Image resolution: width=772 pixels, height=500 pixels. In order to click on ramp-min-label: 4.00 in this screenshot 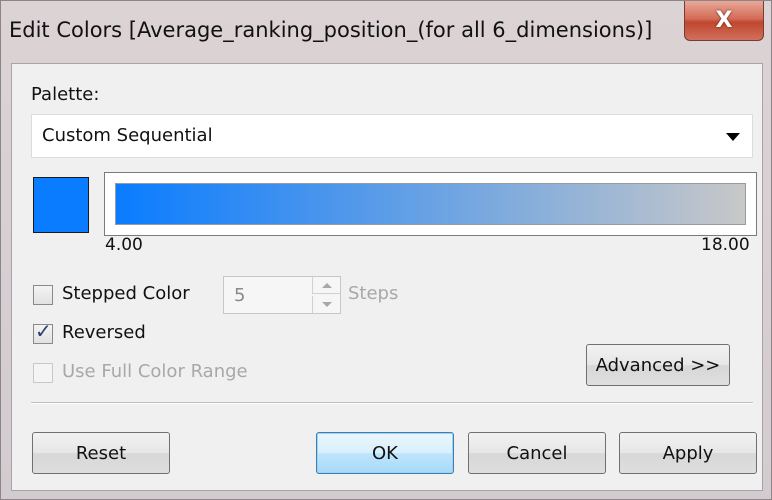, I will do `click(124, 245)`.